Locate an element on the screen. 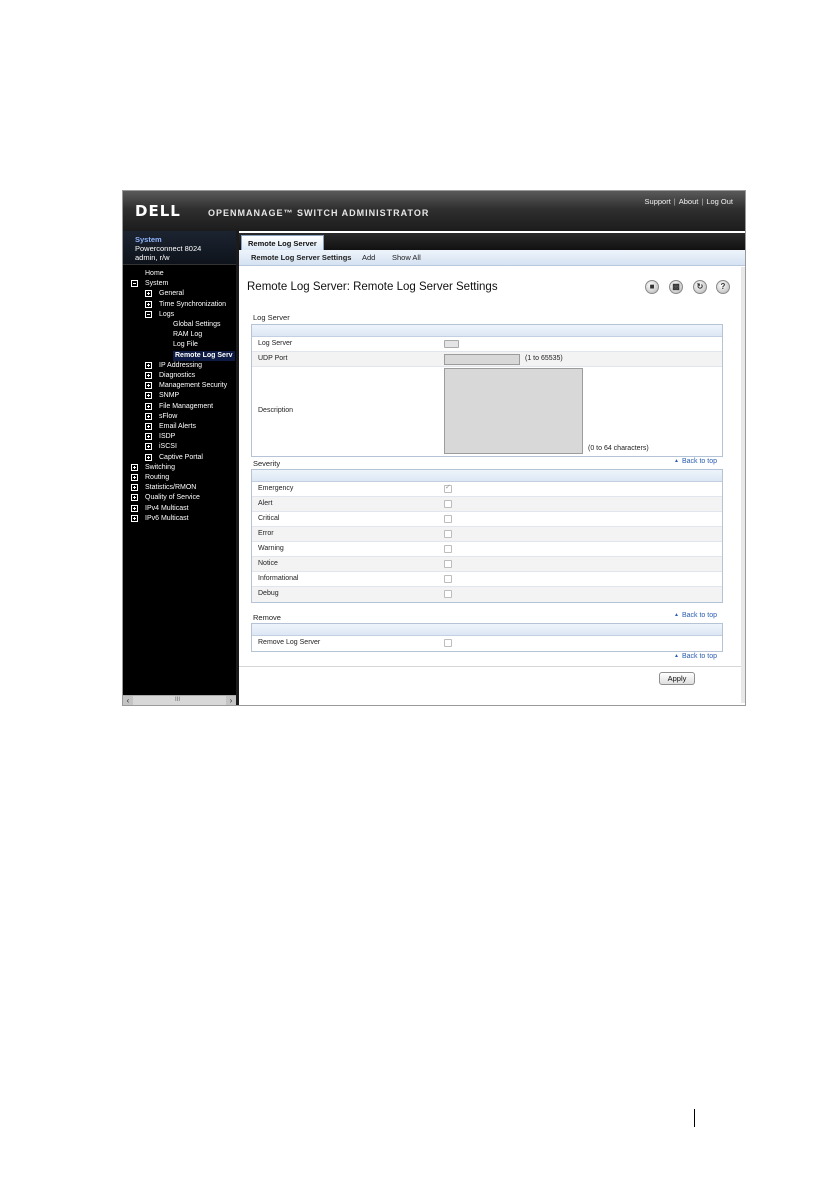  system-title: System is located at coordinates (148, 239).